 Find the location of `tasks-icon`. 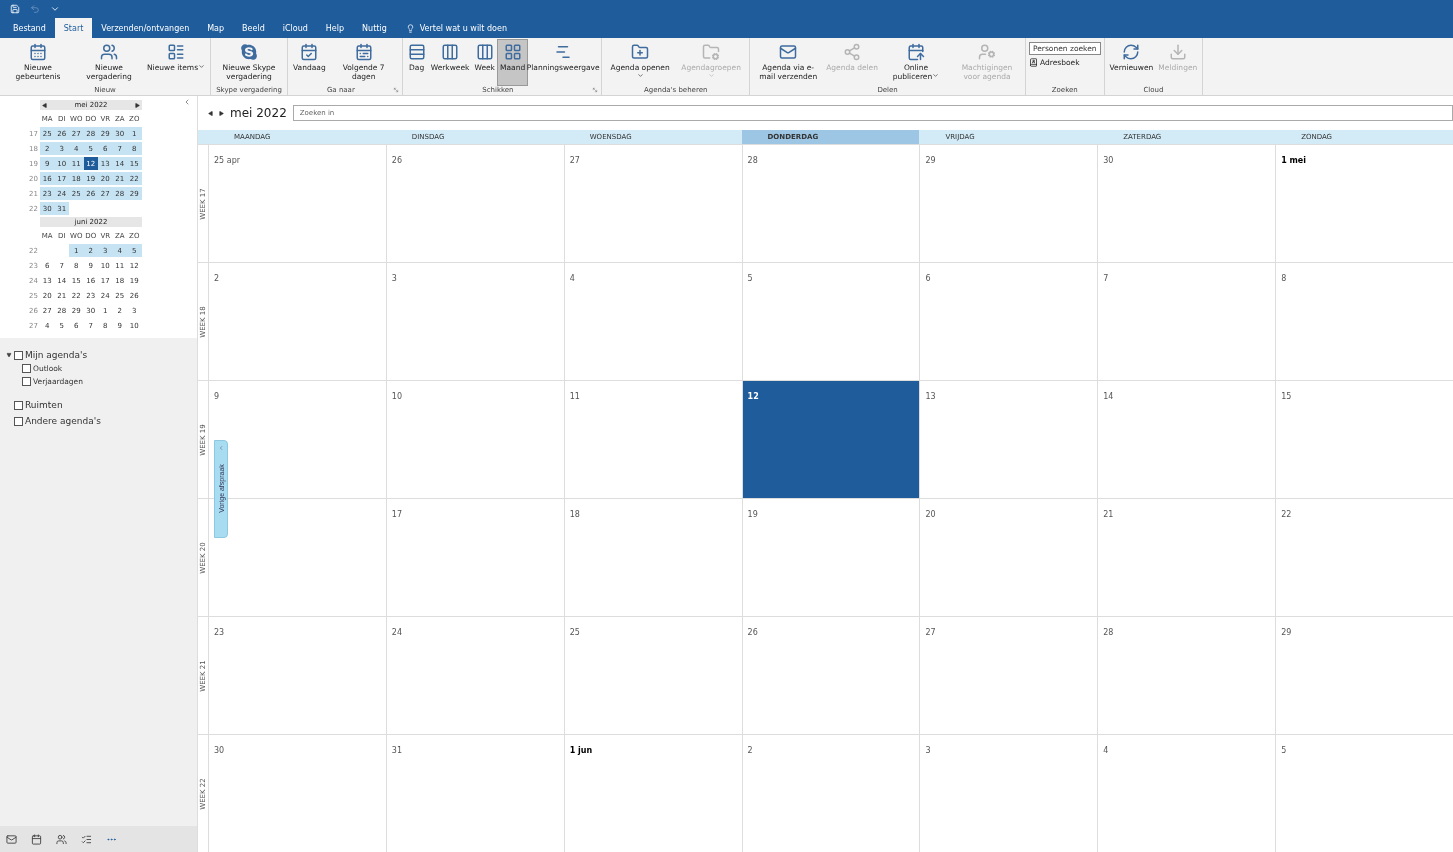

tasks-icon is located at coordinates (86, 839).